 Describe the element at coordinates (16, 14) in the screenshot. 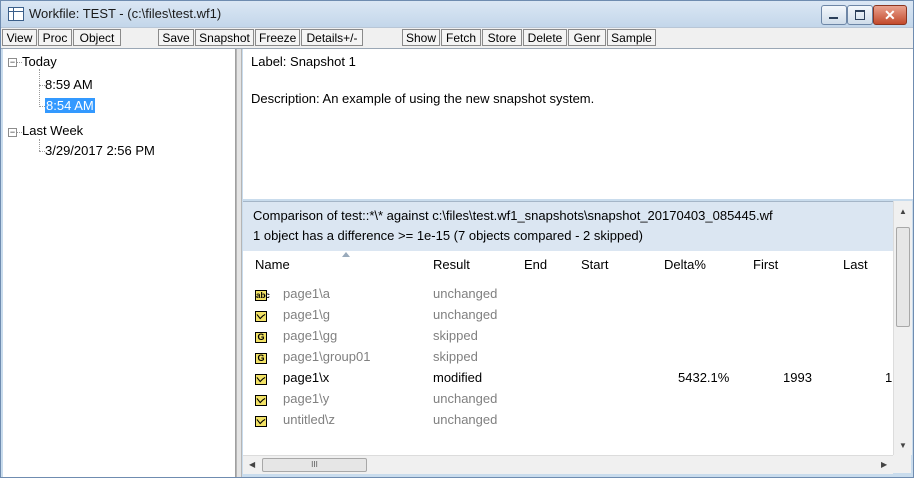

I see `workfile-icon` at that location.